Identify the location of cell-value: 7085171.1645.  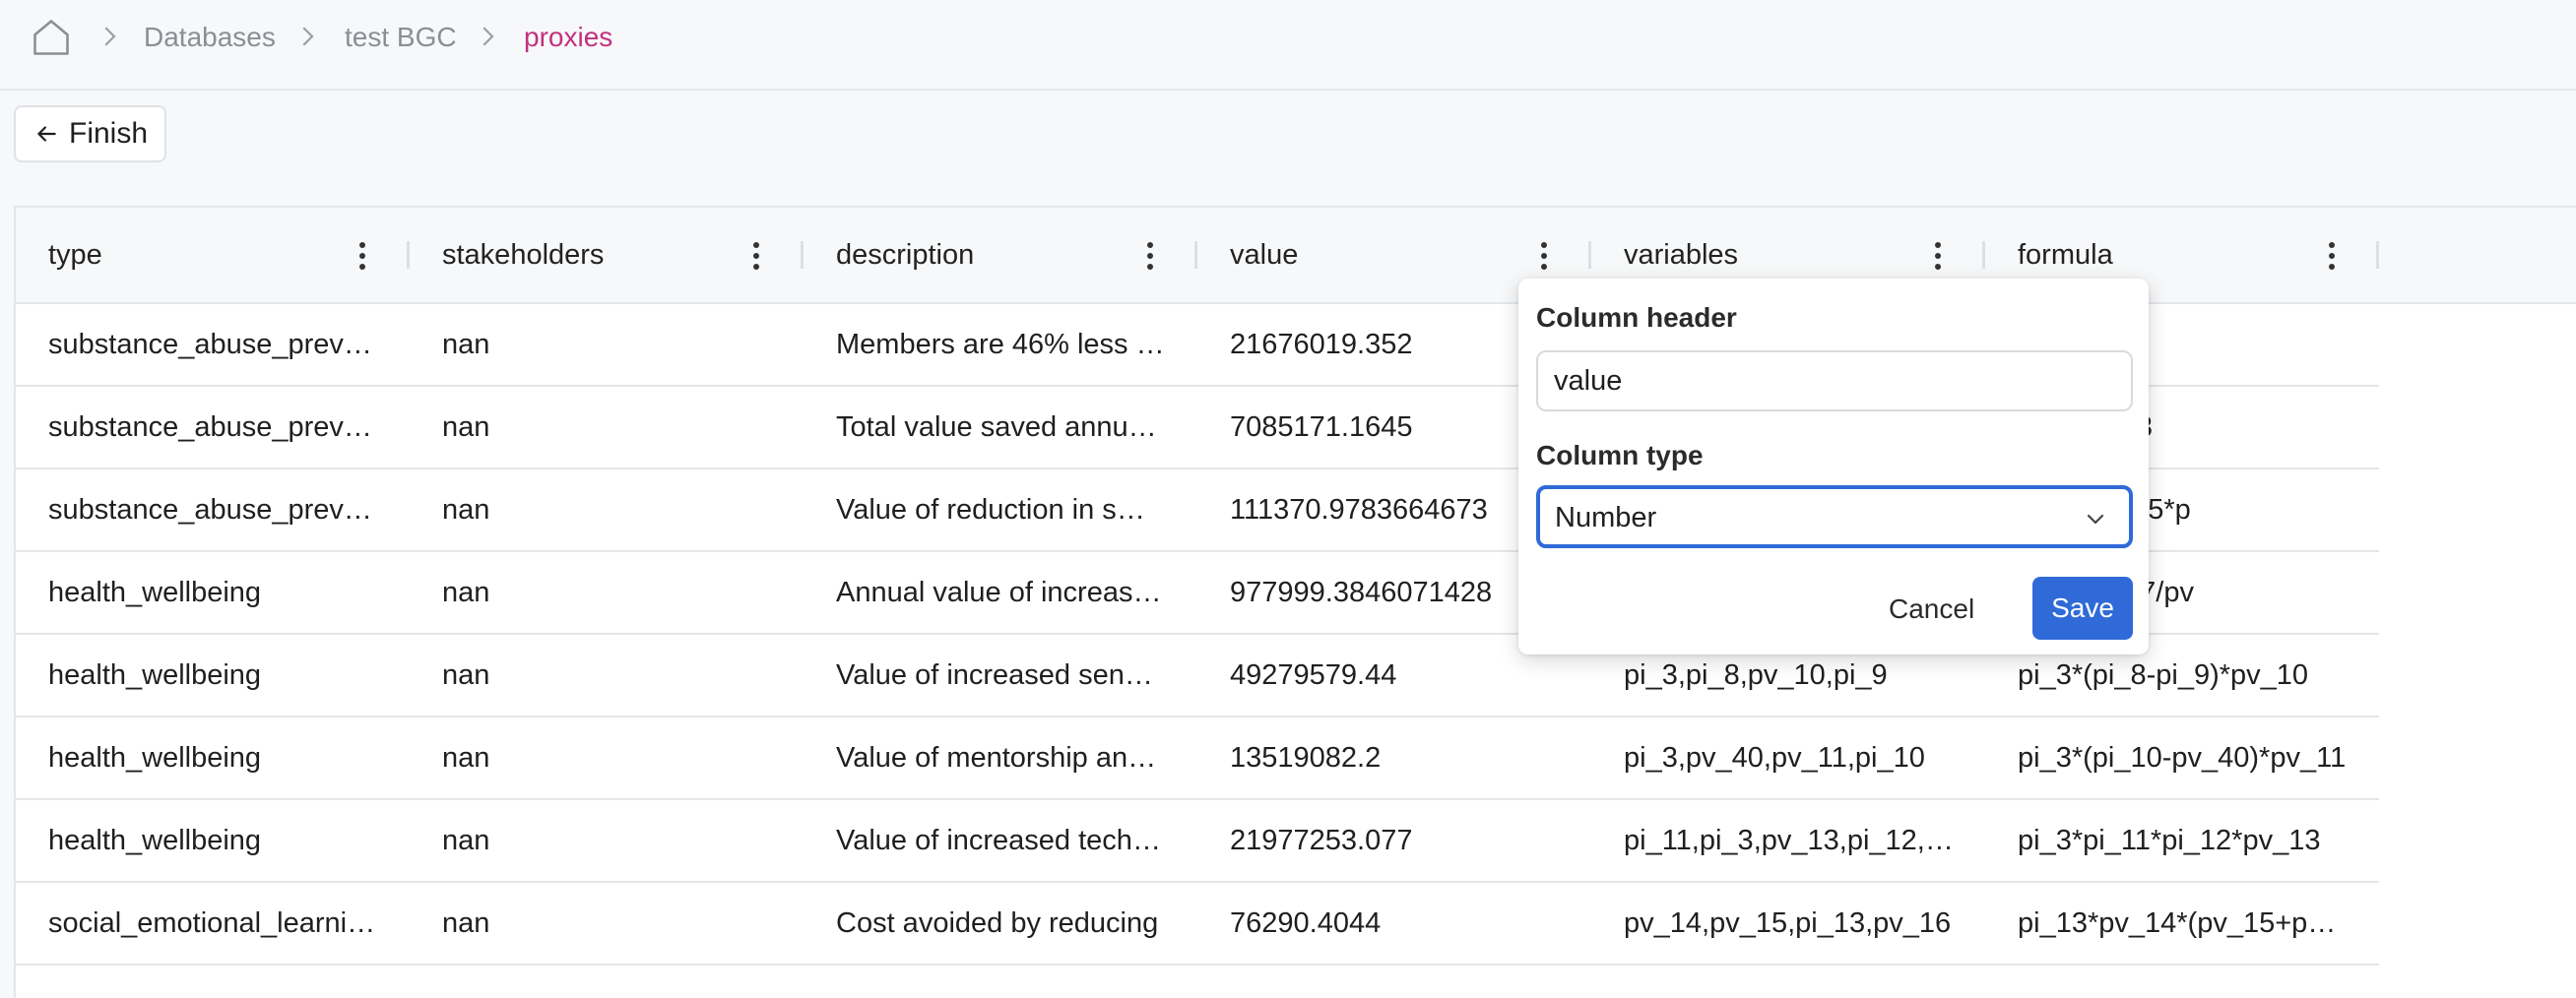
(1321, 427).